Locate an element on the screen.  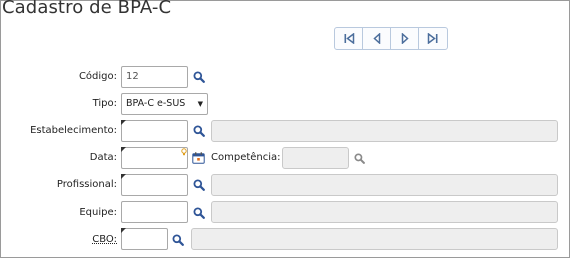
previous-record-button is located at coordinates (377, 38).